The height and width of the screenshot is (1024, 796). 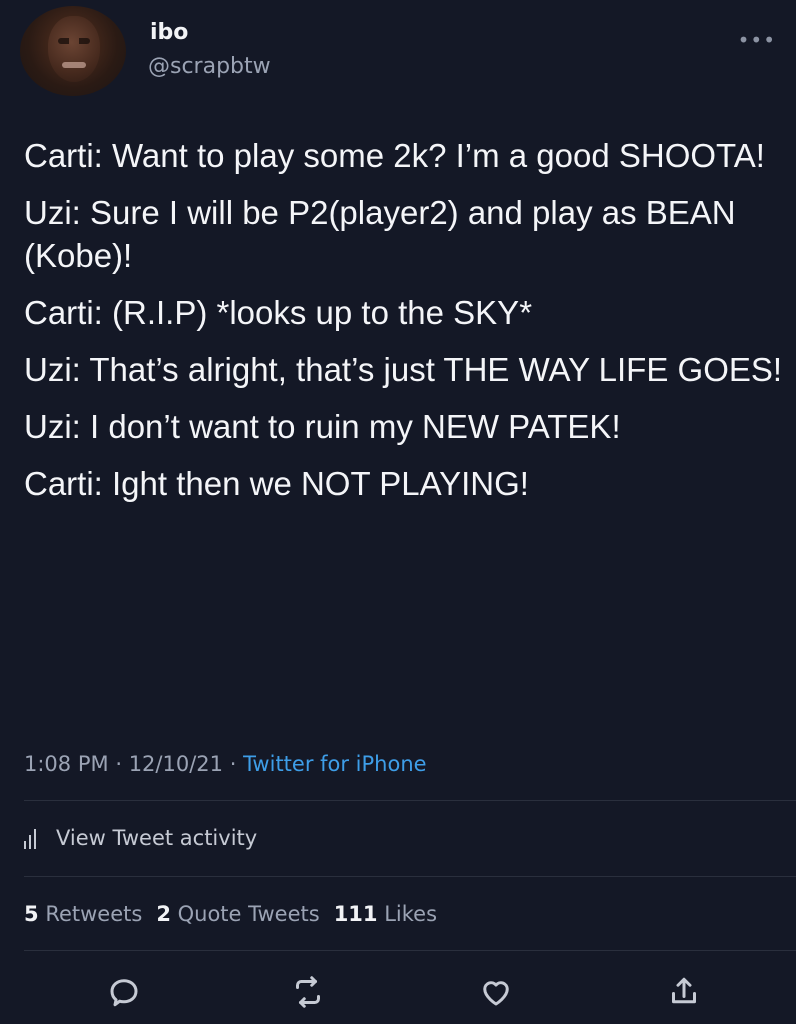 I want to click on avatar-mouth, so click(x=74, y=65).